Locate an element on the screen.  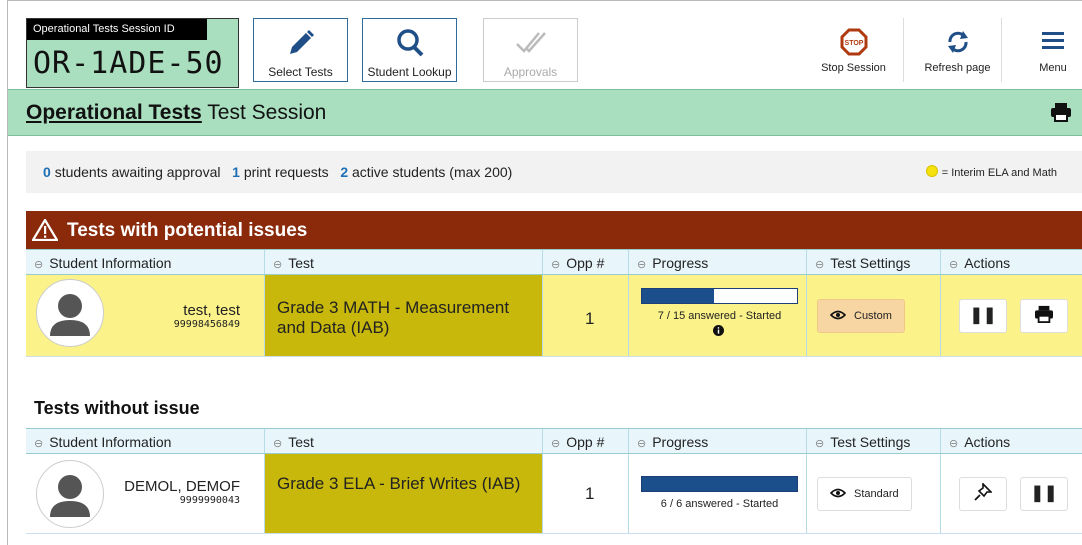
warning-icon is located at coordinates (45, 230).